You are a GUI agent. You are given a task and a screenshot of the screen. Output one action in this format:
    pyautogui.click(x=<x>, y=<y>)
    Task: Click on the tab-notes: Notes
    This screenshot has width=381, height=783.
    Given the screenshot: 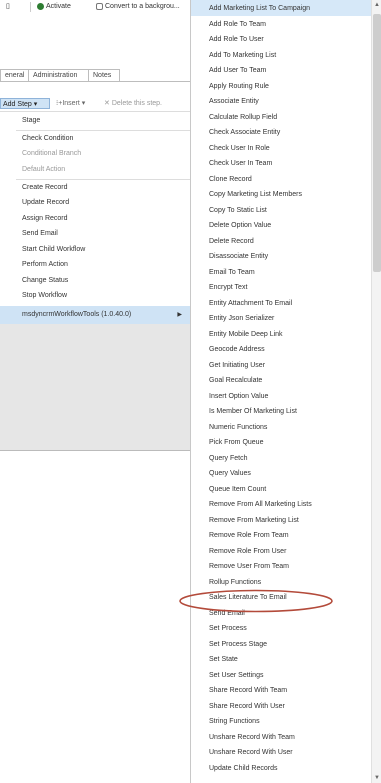 What is the action you would take?
    pyautogui.click(x=104, y=75)
    